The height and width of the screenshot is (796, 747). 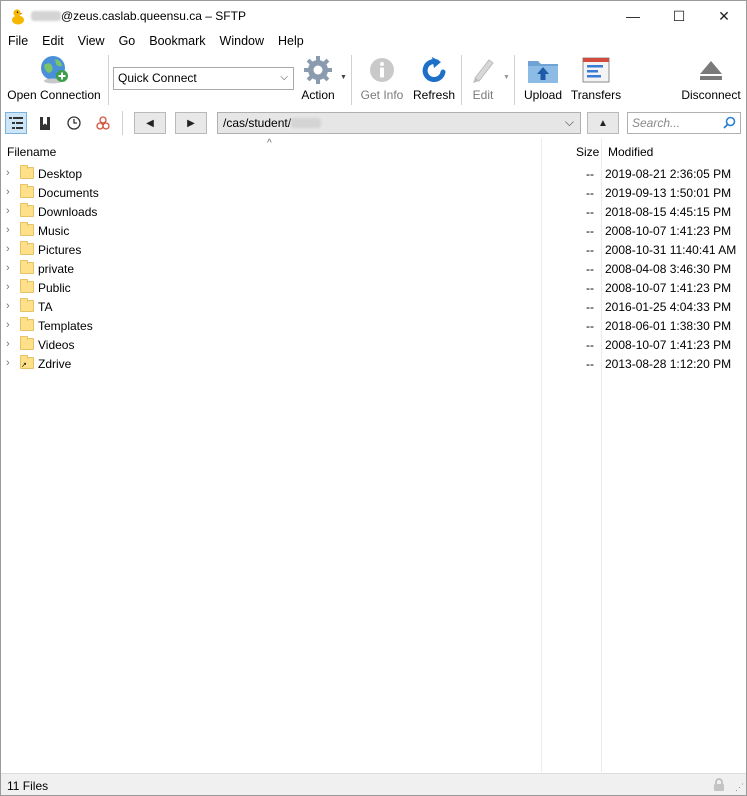 What do you see at coordinates (18, 42) in the screenshot?
I see `menu-file: File` at bounding box center [18, 42].